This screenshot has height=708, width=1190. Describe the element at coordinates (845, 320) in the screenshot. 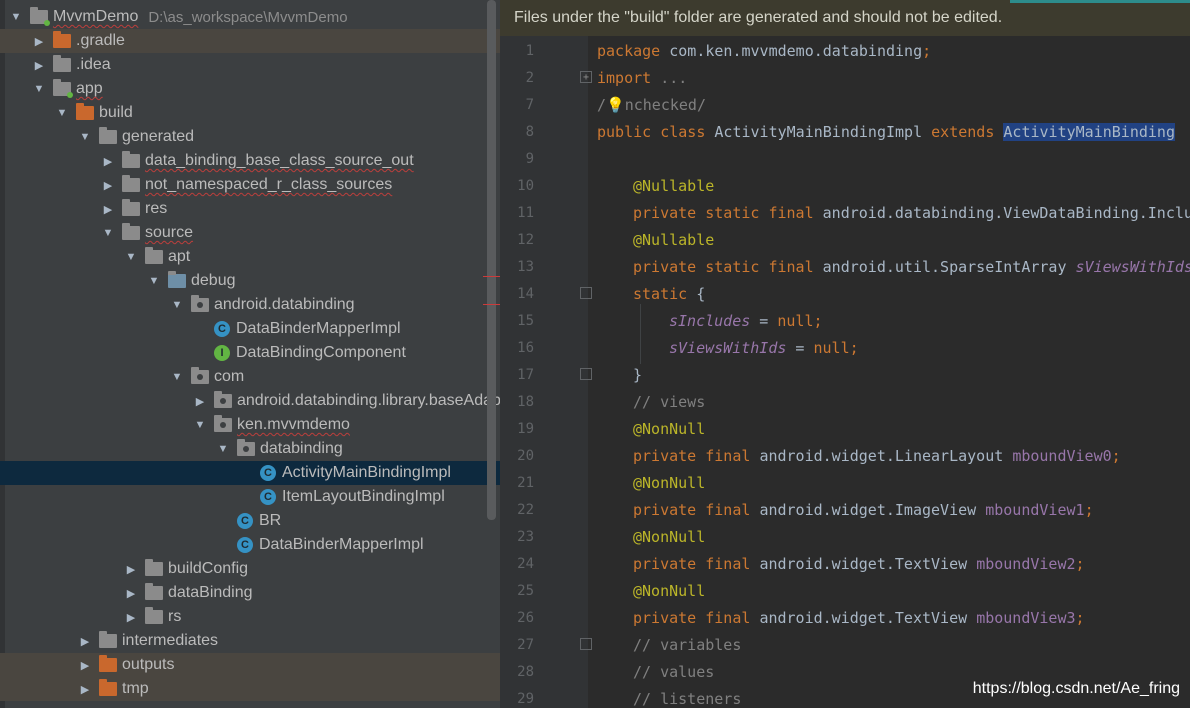

I see `code-line: 15 sIncludes = null;` at that location.